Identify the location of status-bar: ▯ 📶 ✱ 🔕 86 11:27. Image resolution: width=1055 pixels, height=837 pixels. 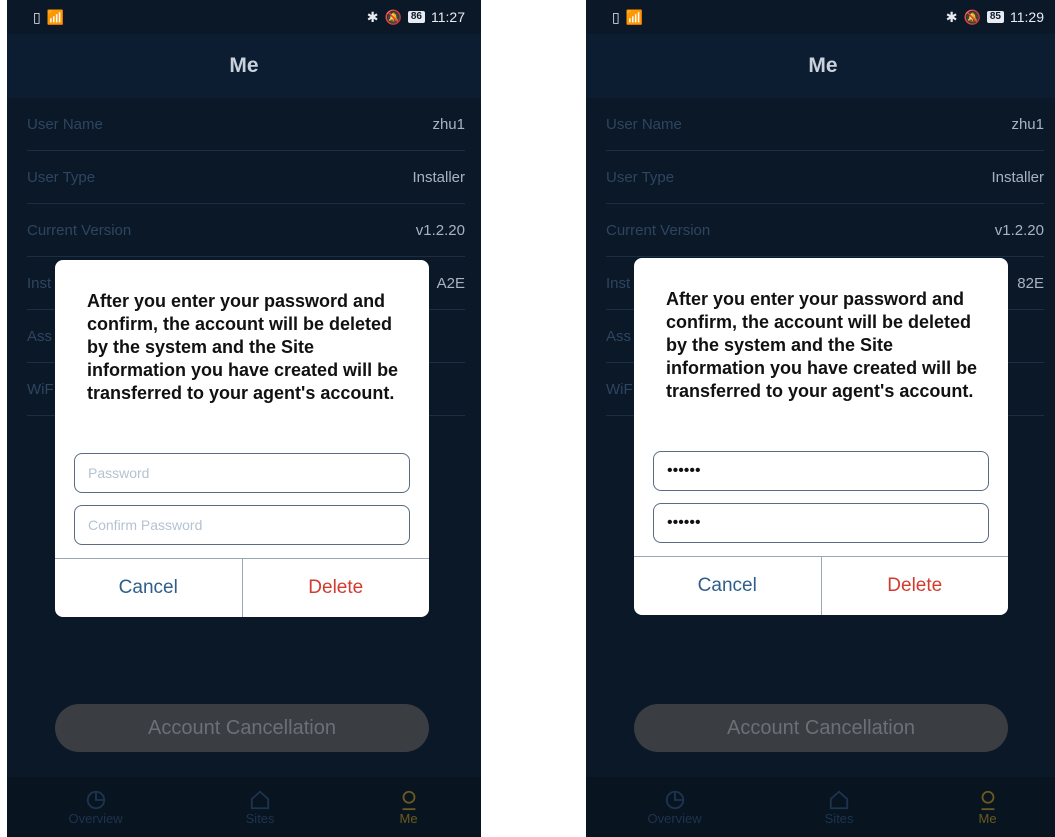
(244, 17).